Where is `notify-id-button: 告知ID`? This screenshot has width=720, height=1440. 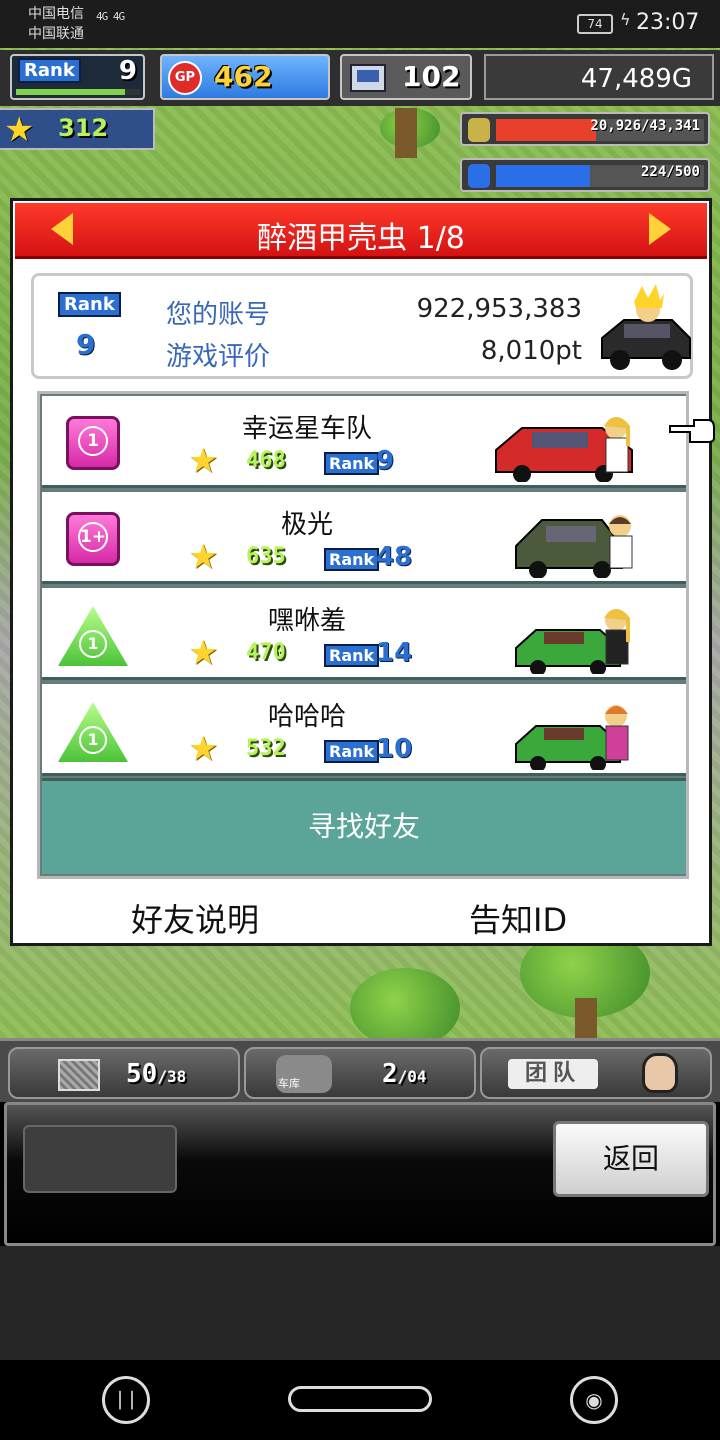 notify-id-button: 告知ID is located at coordinates (518, 918).